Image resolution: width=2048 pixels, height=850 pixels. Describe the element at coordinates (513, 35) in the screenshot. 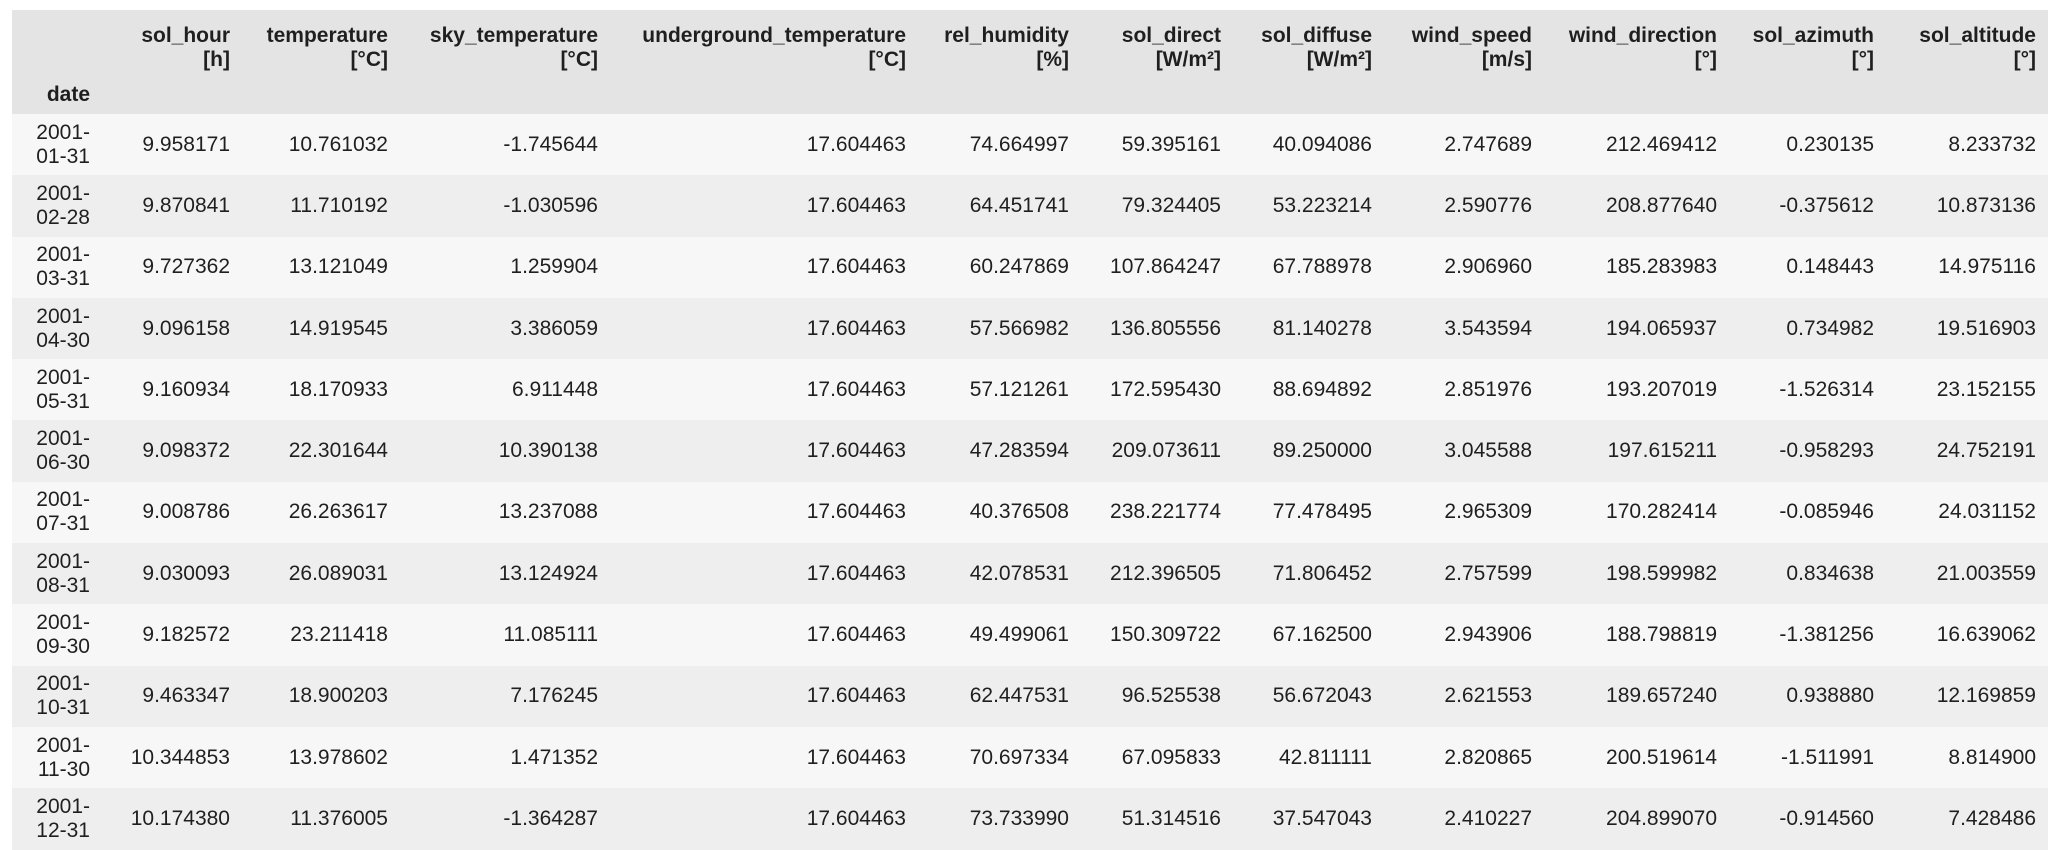

I see `column-name: sky_temperature` at that location.